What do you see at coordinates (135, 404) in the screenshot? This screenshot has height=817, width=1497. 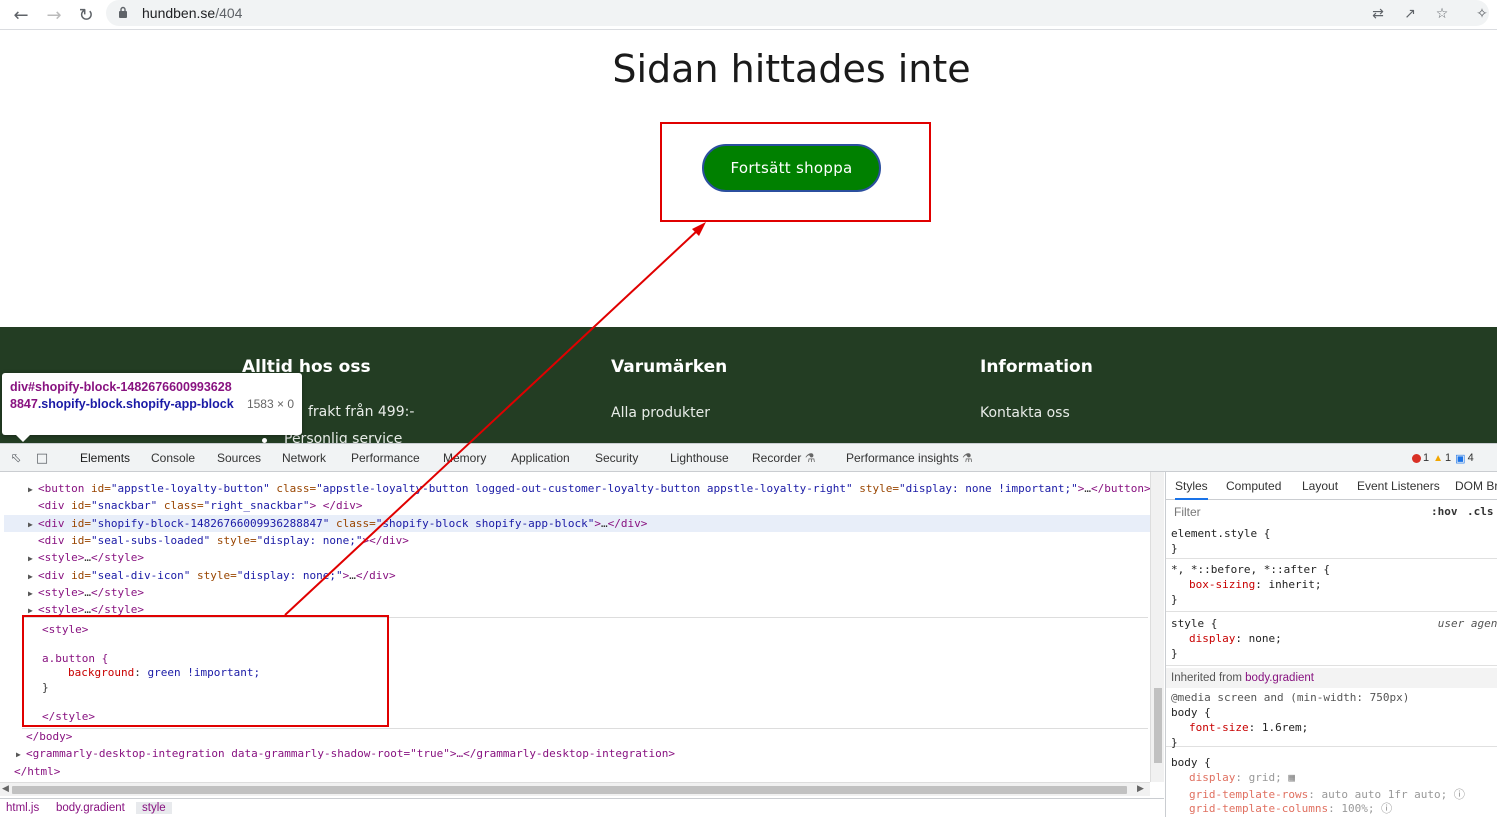 I see `tooltip-selector-class: .shopify-block.shopify-app-block` at bounding box center [135, 404].